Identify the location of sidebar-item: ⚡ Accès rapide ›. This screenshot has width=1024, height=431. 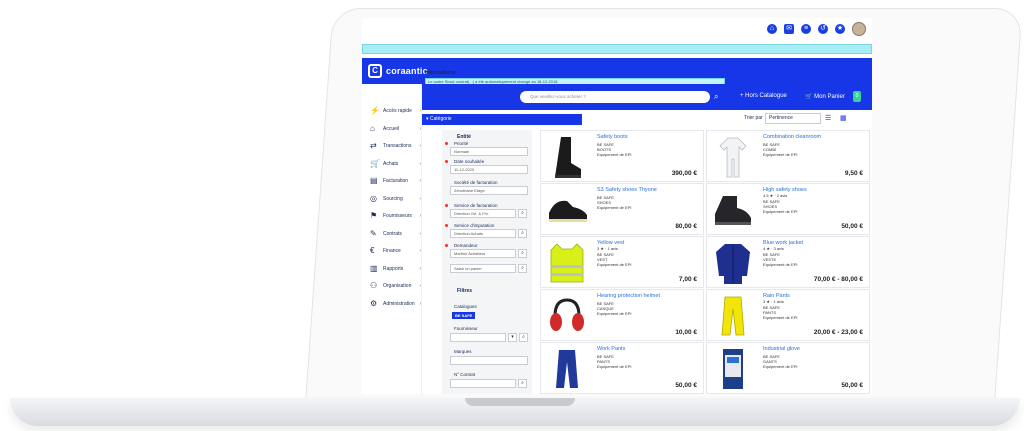
(392, 111).